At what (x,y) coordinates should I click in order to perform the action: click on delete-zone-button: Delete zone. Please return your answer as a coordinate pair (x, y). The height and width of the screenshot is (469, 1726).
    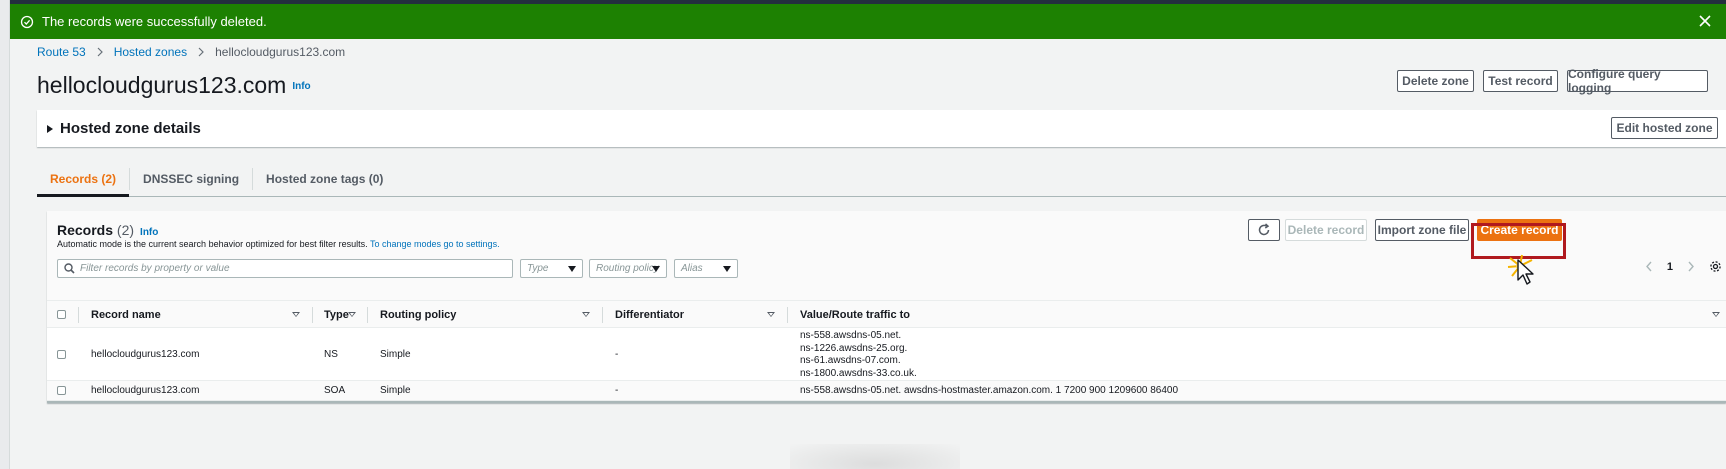
    Looking at the image, I should click on (1435, 81).